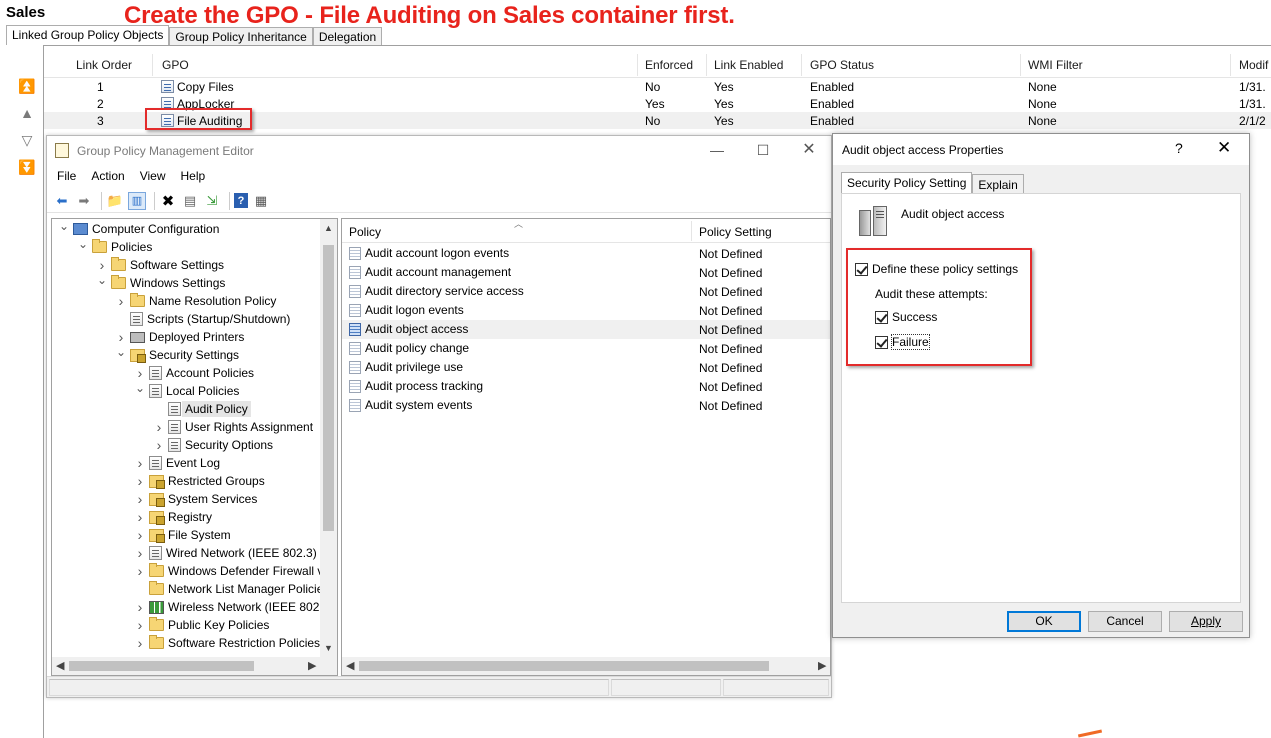 The image size is (1271, 738). Describe the element at coordinates (27, 91) in the screenshot. I see `move-top-icon: ⏫` at that location.